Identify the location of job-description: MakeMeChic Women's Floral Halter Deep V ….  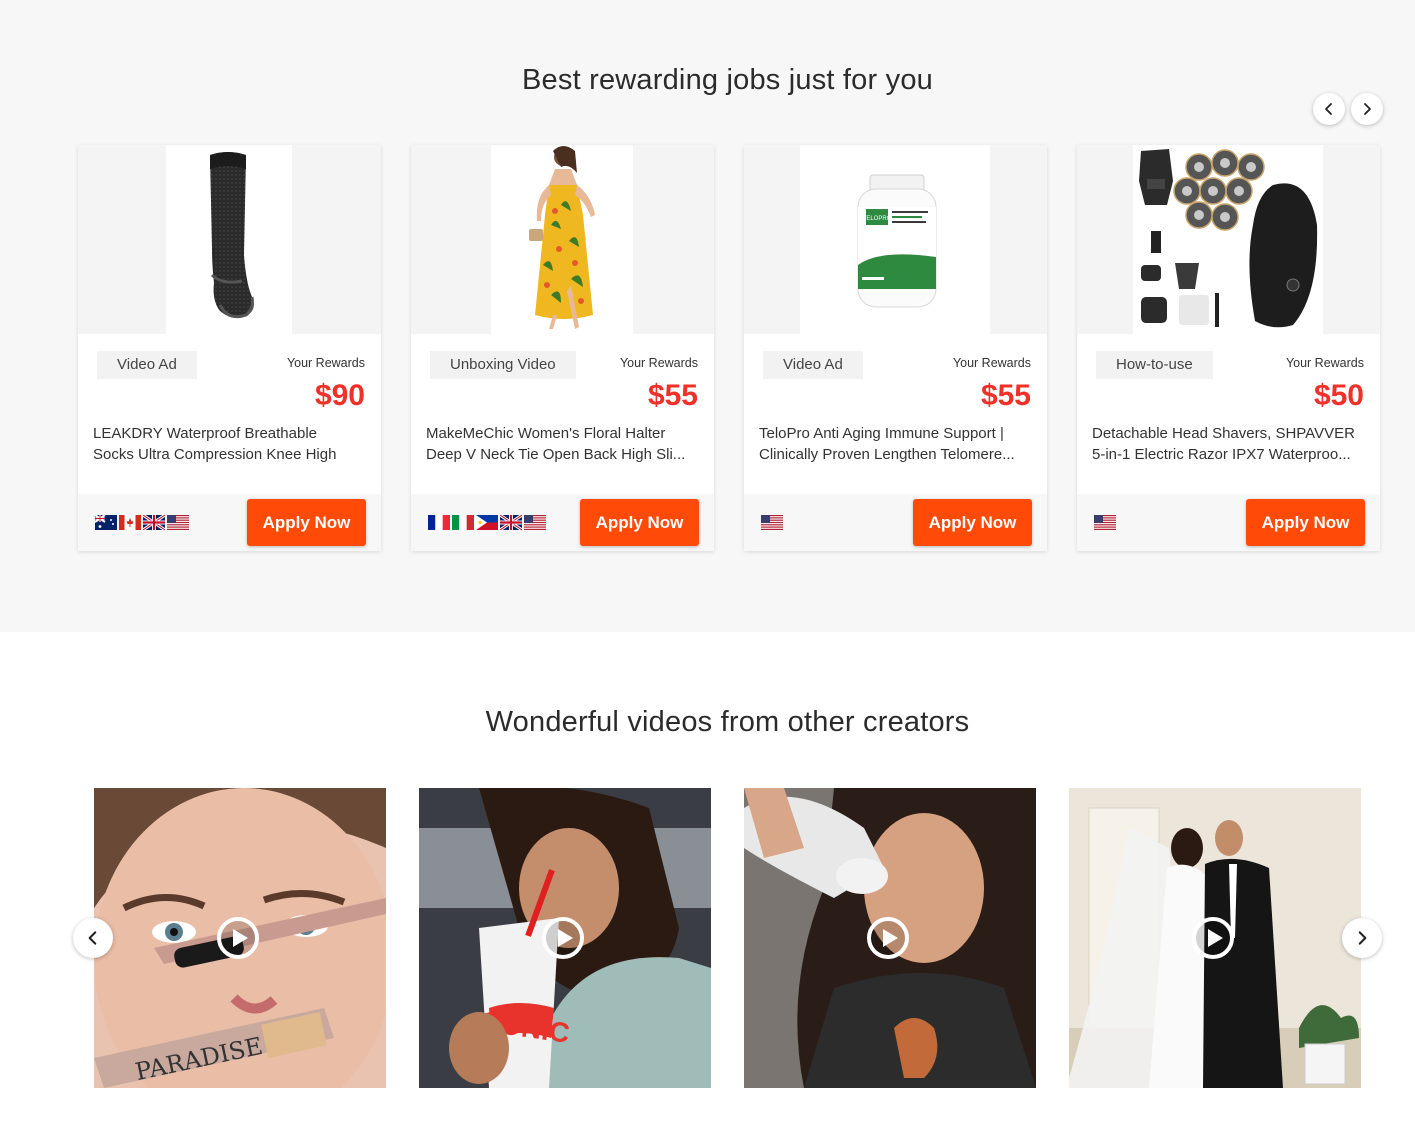
(563, 444).